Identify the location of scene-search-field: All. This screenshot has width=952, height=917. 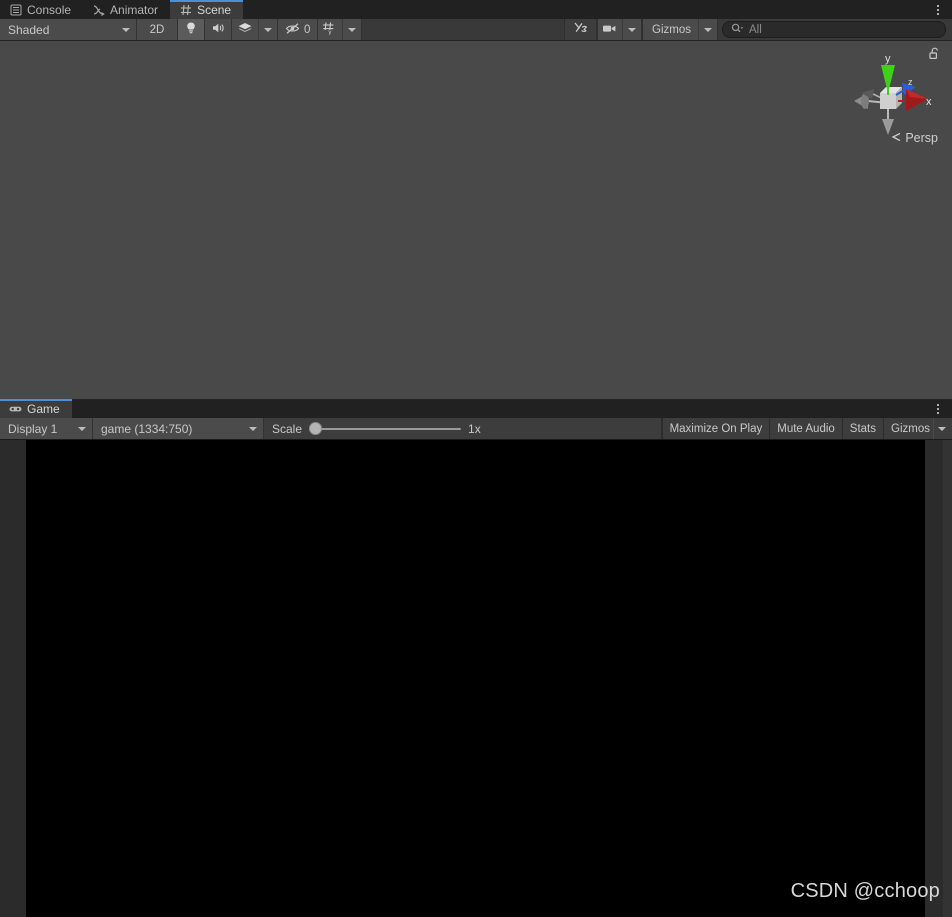
(834, 29).